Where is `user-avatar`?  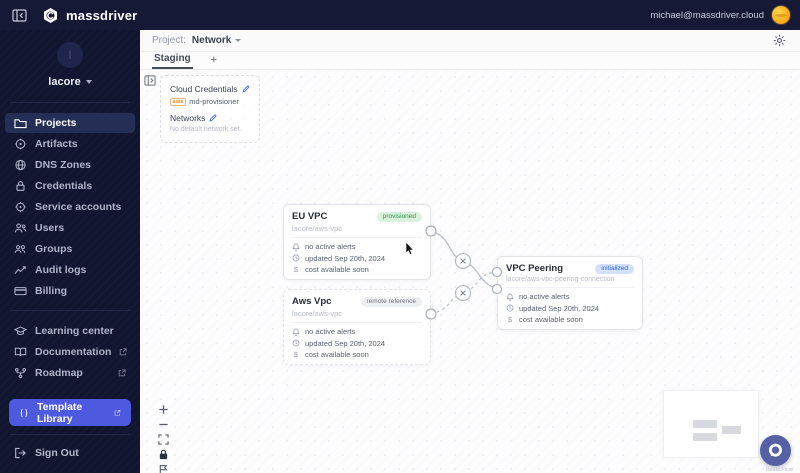
user-avatar is located at coordinates (781, 15).